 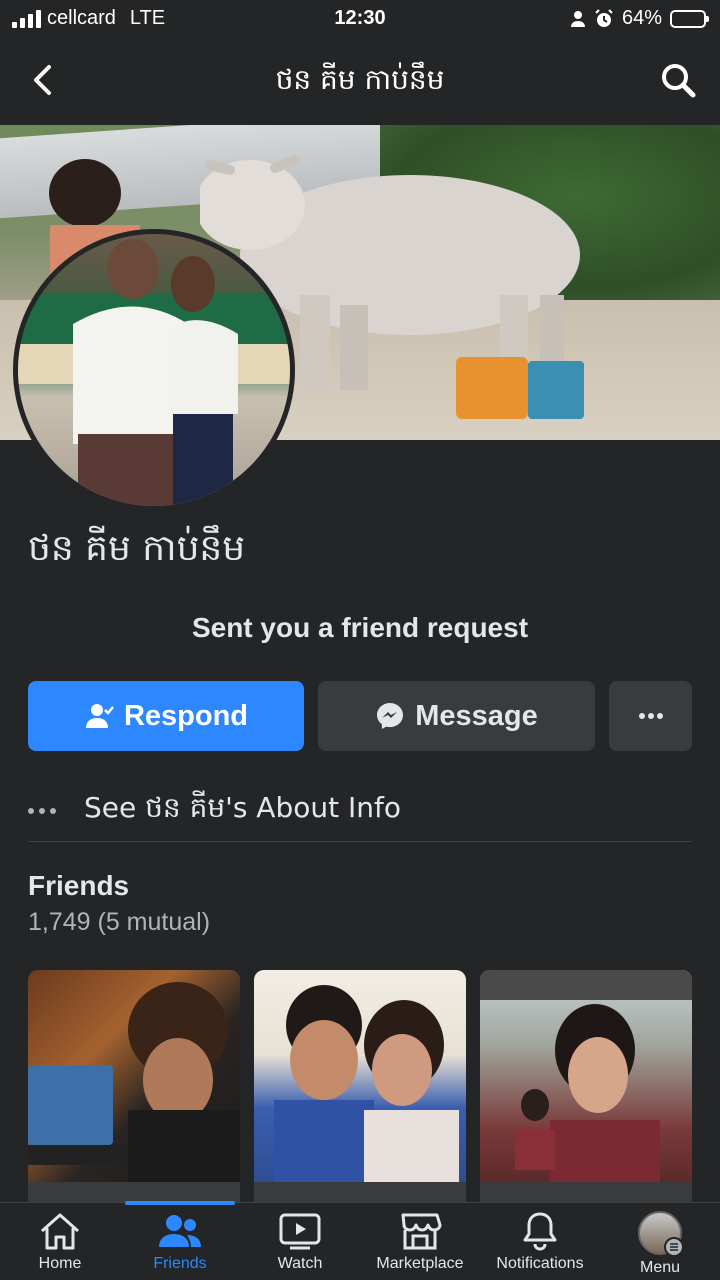 What do you see at coordinates (60, 1263) in the screenshot?
I see `tab-label: Home` at bounding box center [60, 1263].